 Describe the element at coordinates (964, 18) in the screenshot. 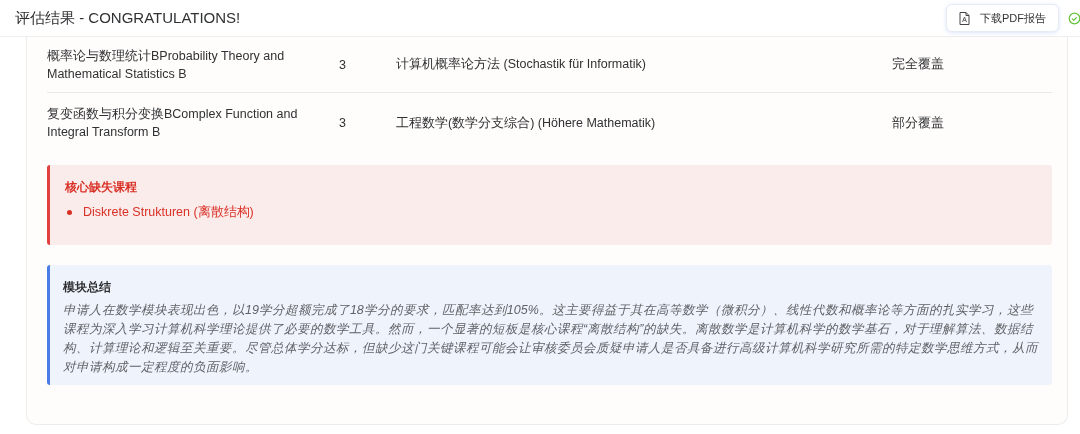

I see `pdf-file-icon` at that location.